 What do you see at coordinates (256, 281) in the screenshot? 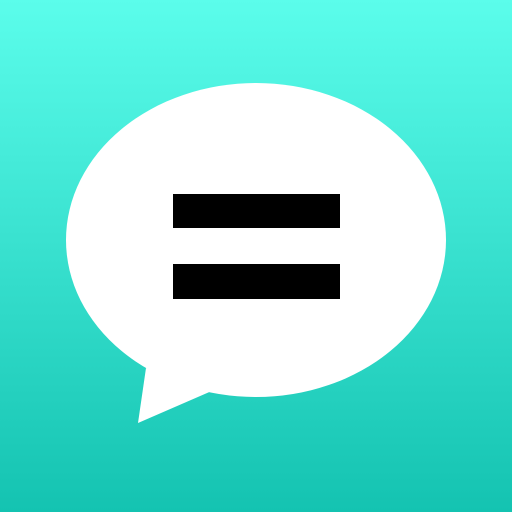
I see `equals-bar-bottom` at bounding box center [256, 281].